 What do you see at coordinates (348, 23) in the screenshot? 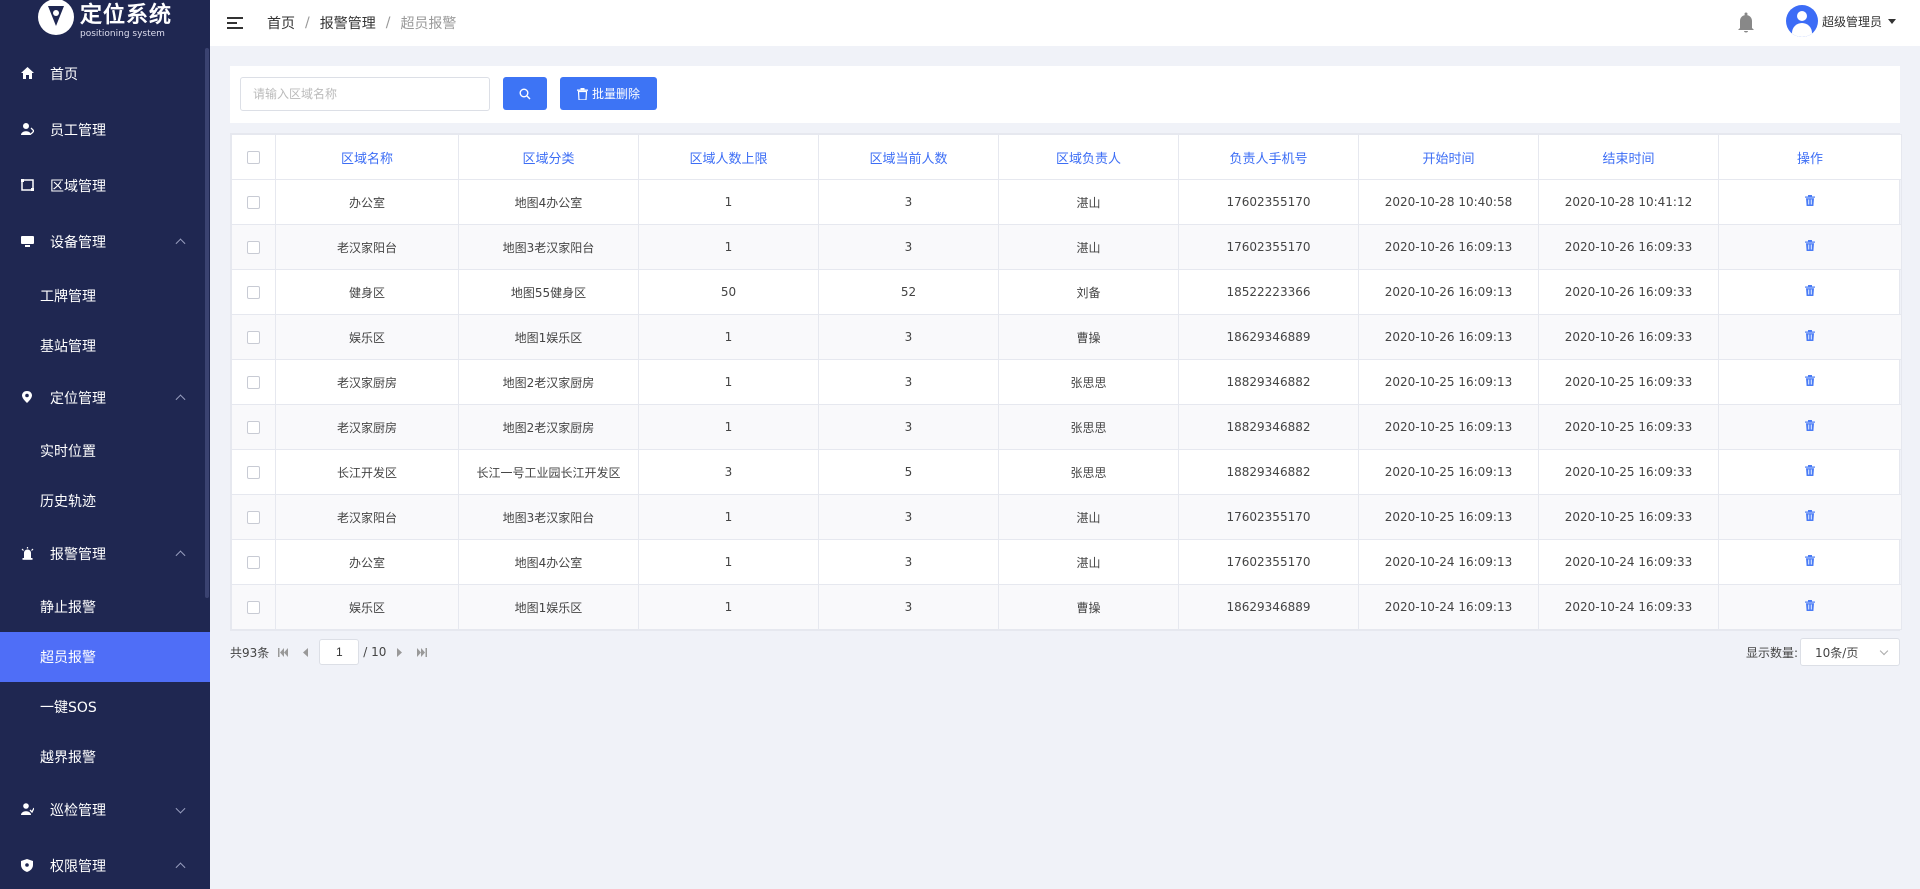
I see `breadcrumb-alarm: 报警管理` at bounding box center [348, 23].